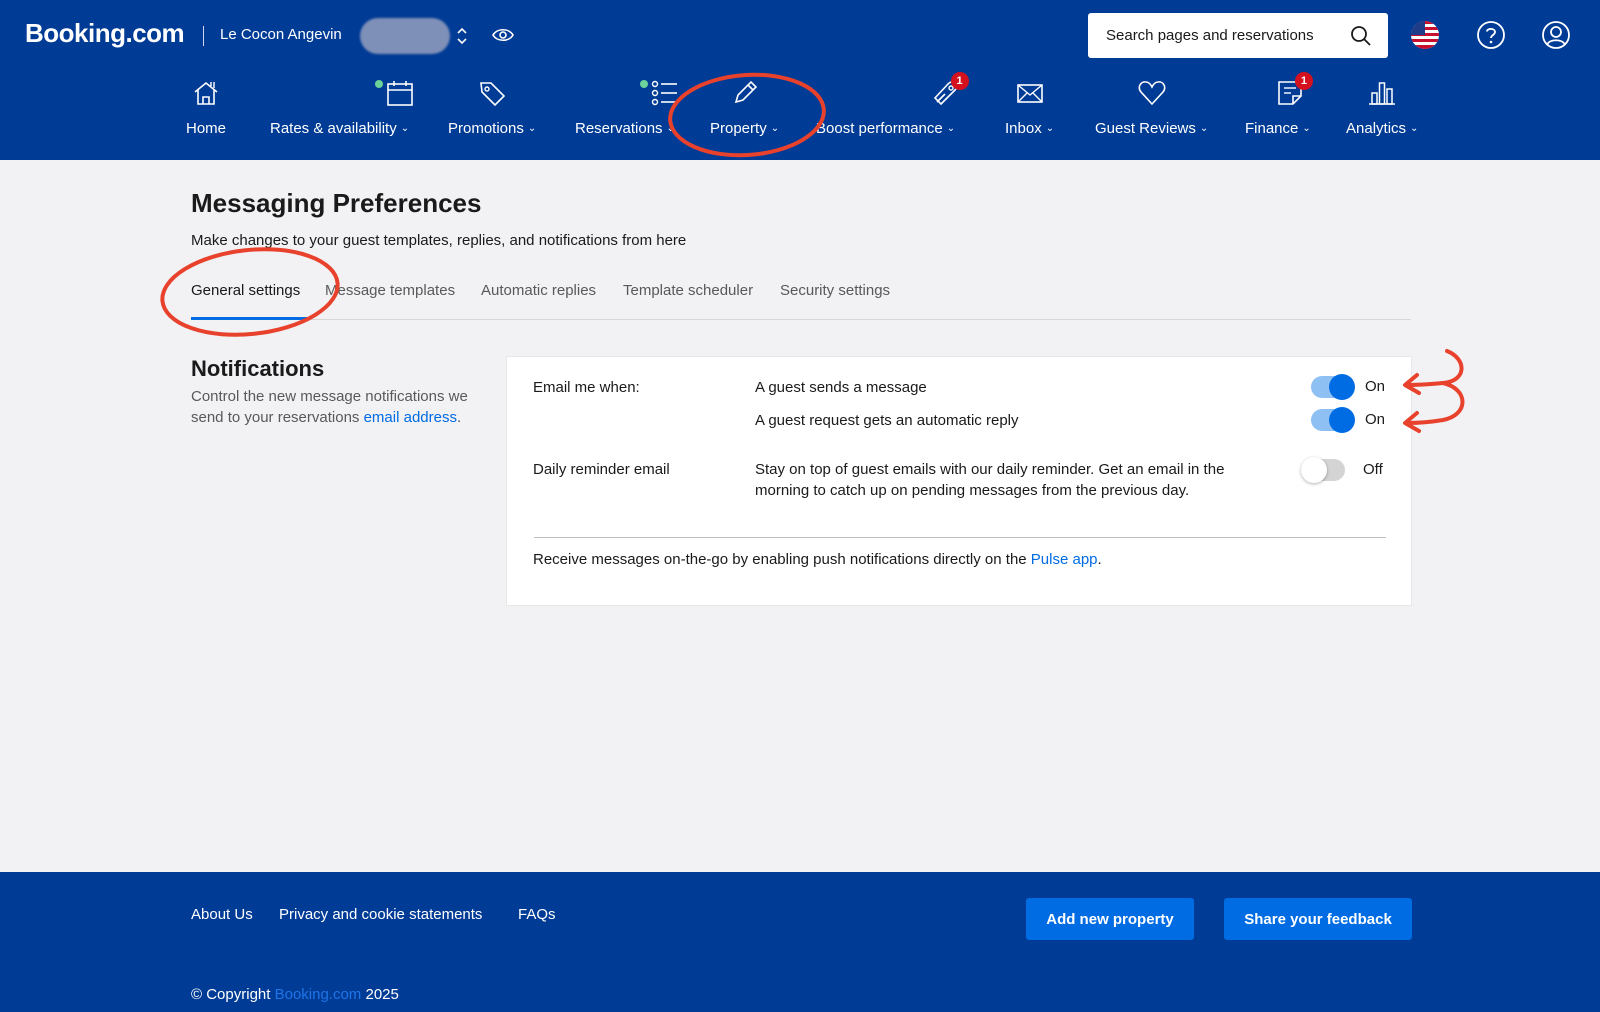 This screenshot has height=1012, width=1600. I want to click on heart-icon, so click(1152, 93).